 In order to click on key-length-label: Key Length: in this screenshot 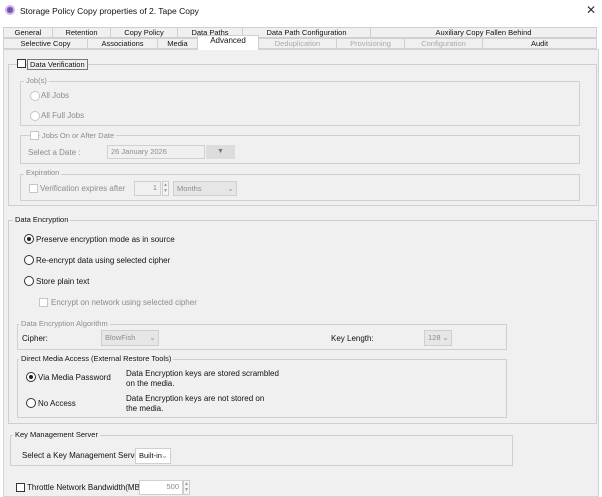, I will do `click(352, 338)`.